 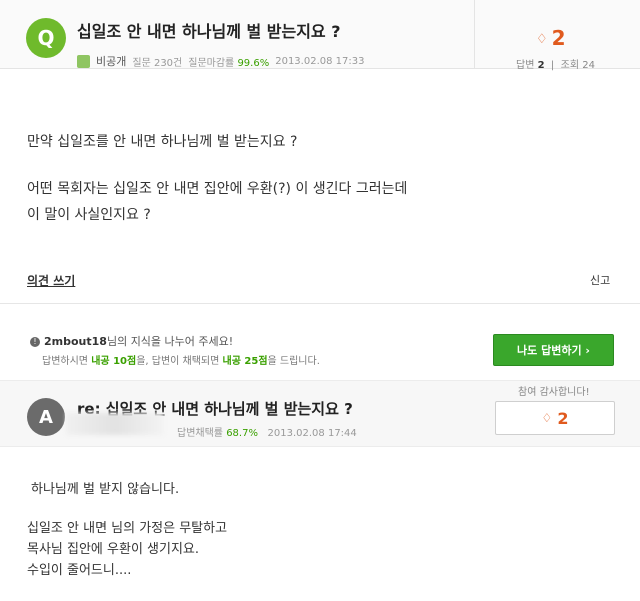 I want to click on private-icon, so click(x=83, y=61).